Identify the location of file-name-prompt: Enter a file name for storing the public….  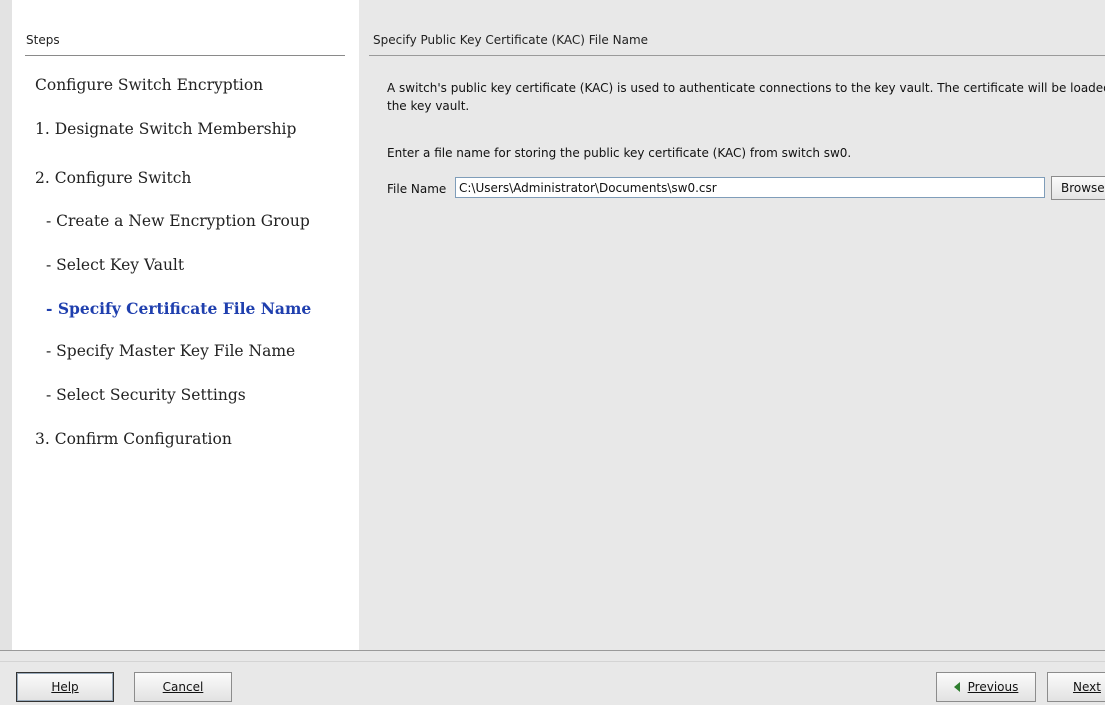
(619, 153).